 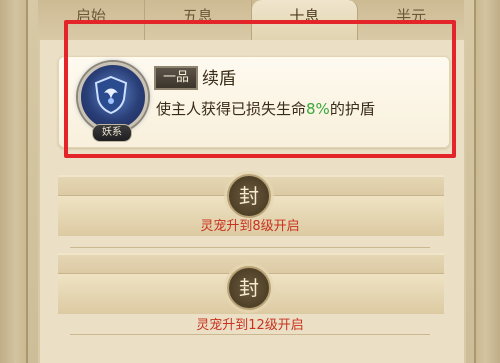 What do you see at coordinates (14, 181) in the screenshot?
I see `frame-left-border` at bounding box center [14, 181].